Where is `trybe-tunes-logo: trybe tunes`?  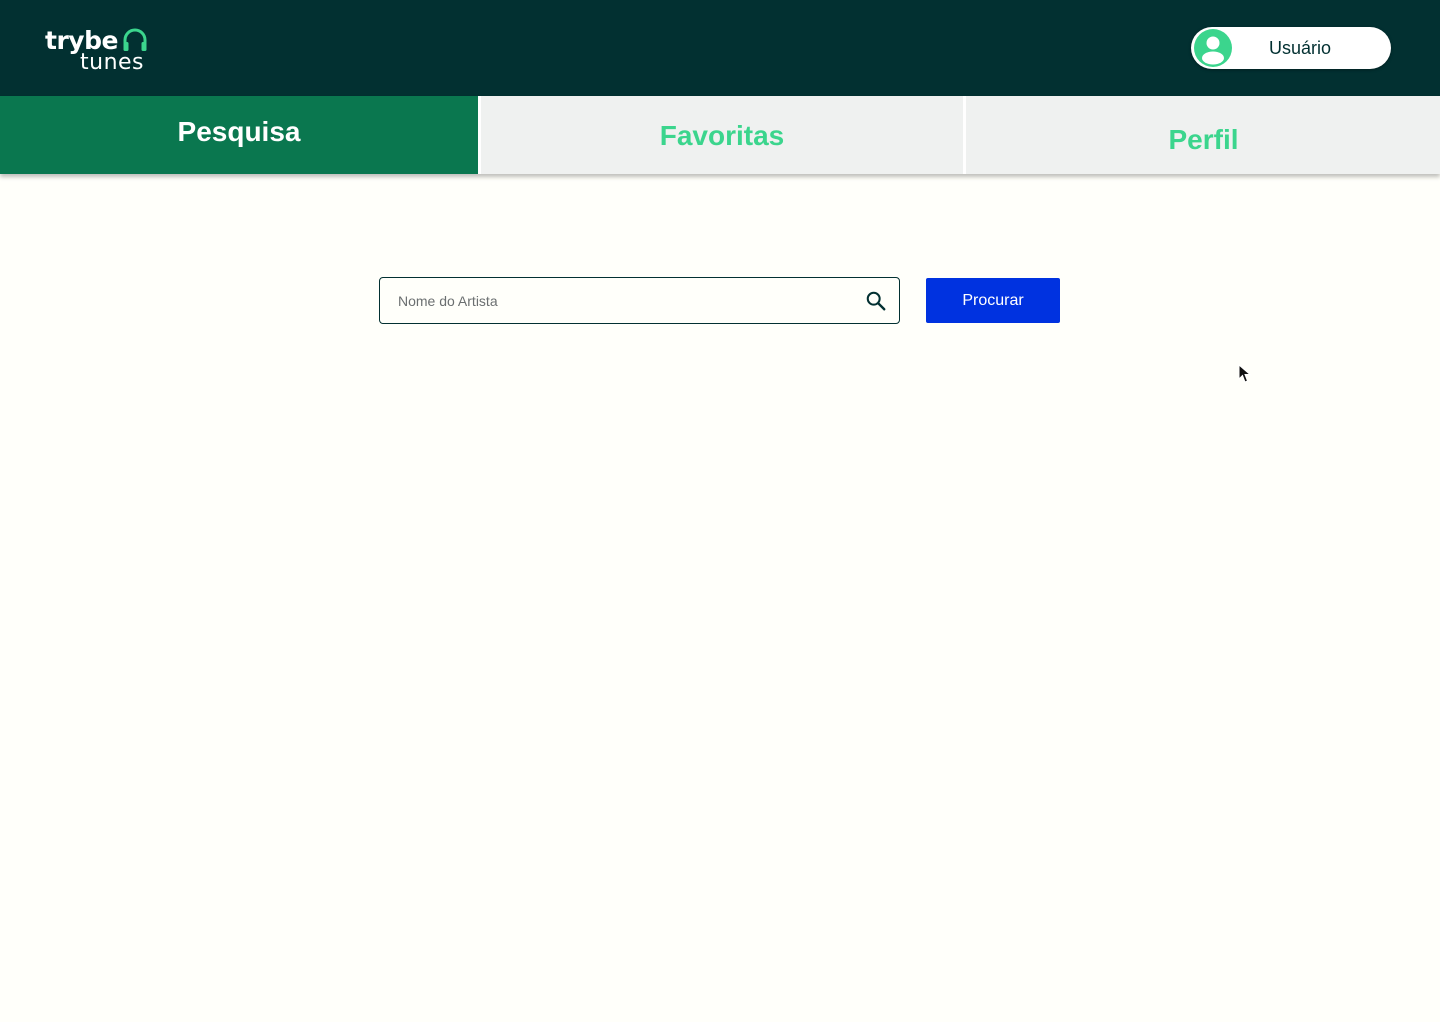
trybe-tunes-logo: trybe tunes is located at coordinates (100, 51).